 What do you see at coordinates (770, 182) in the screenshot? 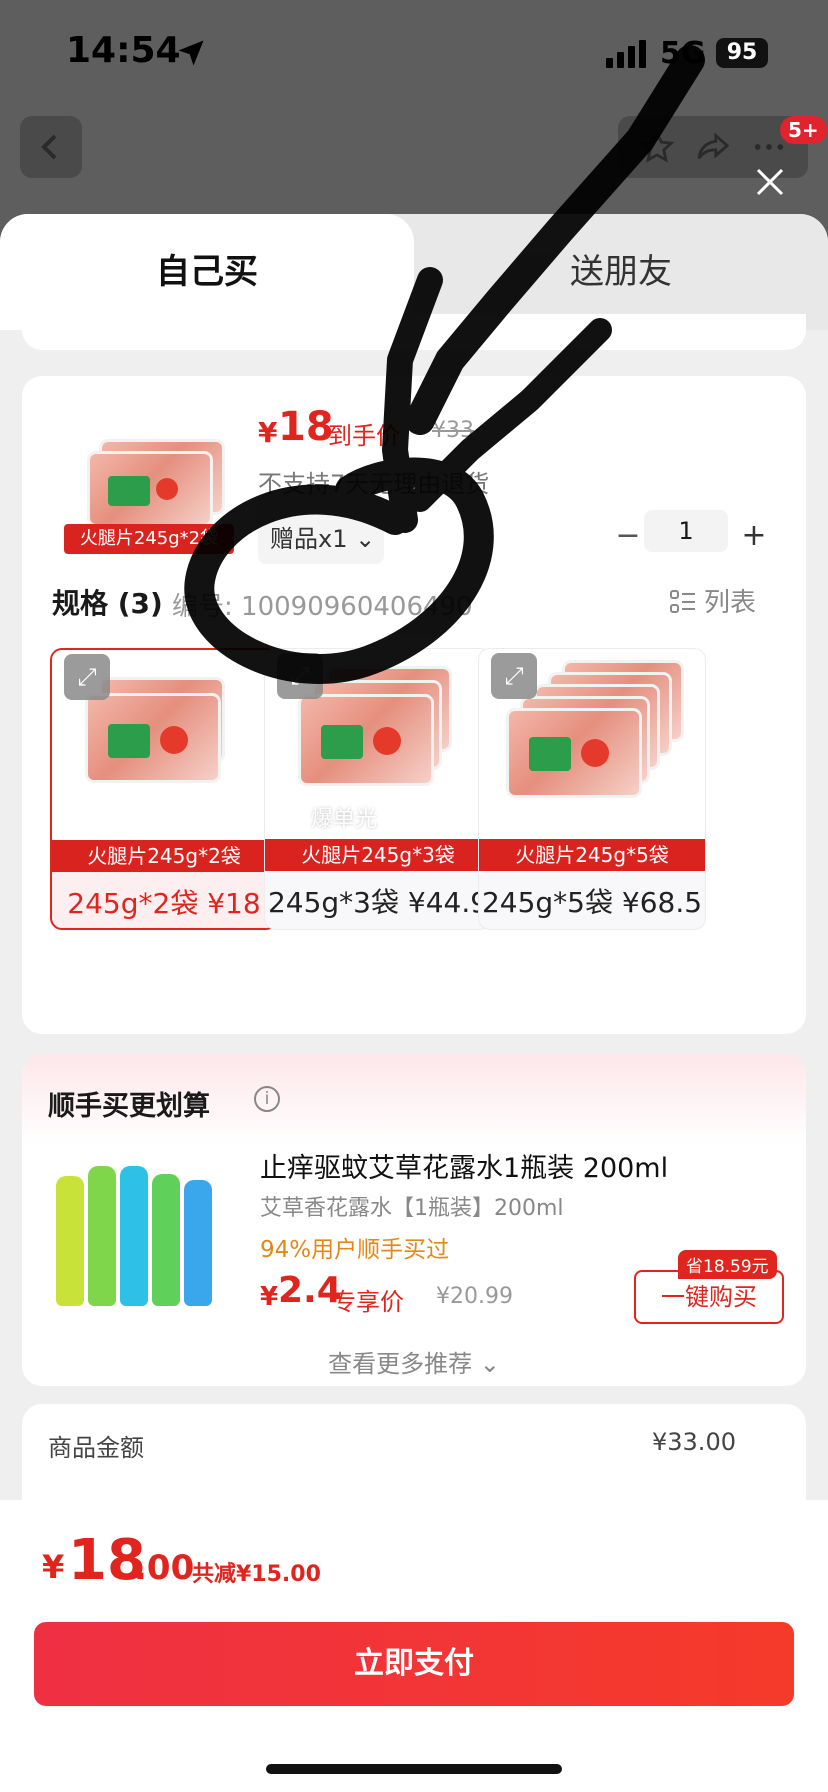
I see `close-icon` at bounding box center [770, 182].